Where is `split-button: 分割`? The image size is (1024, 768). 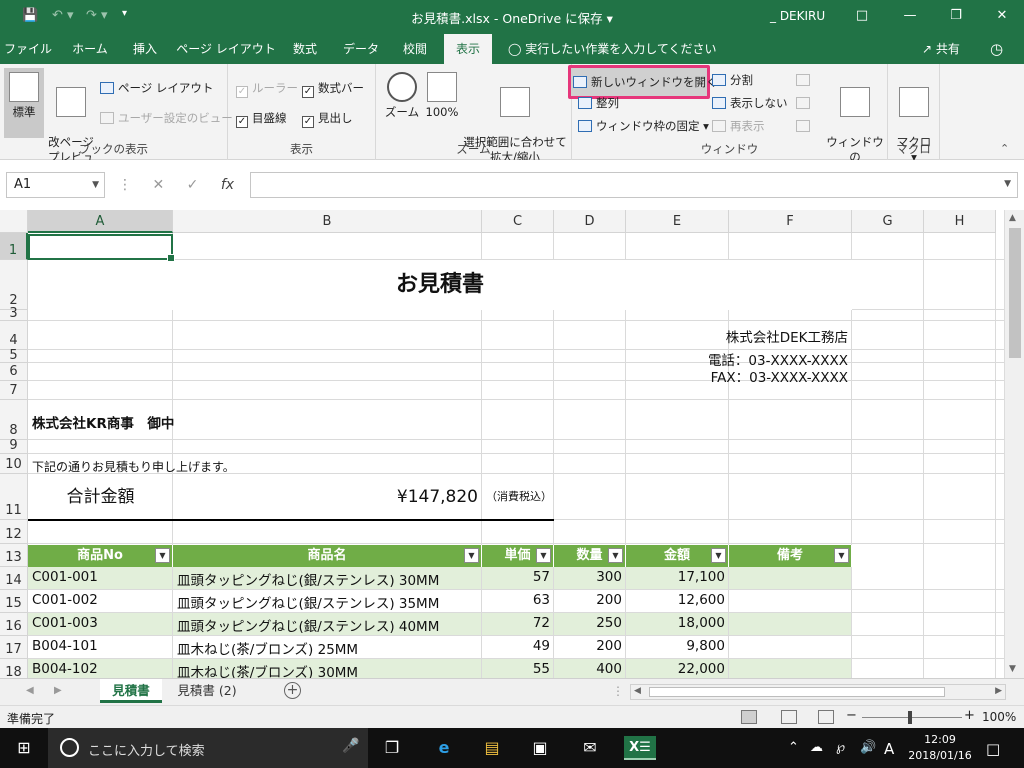
split-button: 分割 is located at coordinates (732, 80).